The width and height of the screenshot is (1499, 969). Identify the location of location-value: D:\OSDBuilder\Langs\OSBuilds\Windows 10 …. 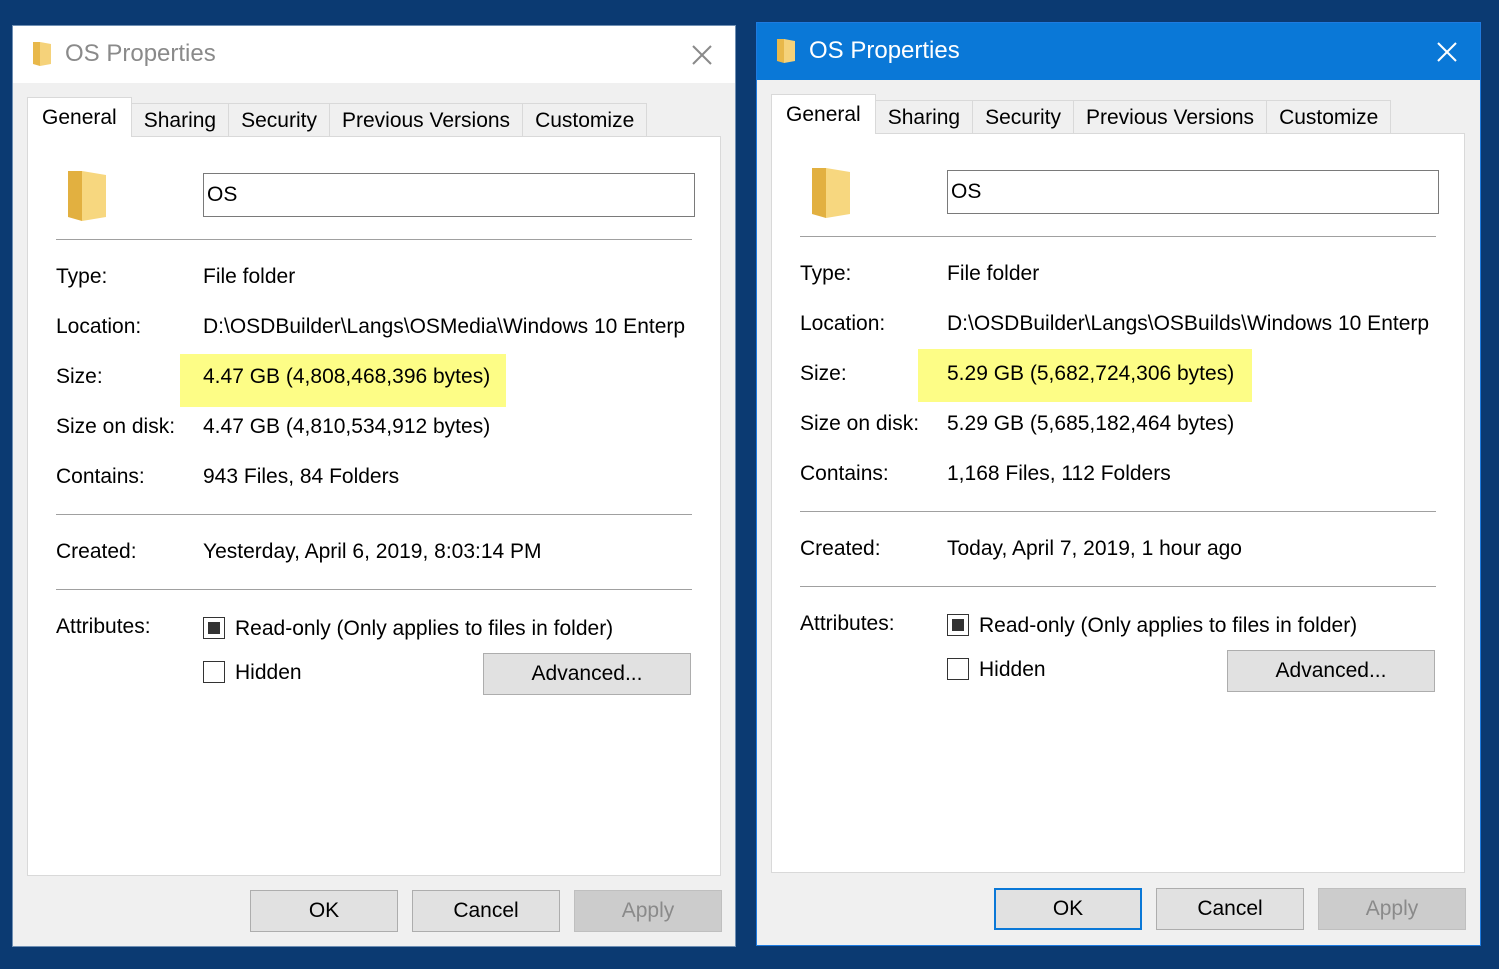
(1188, 323).